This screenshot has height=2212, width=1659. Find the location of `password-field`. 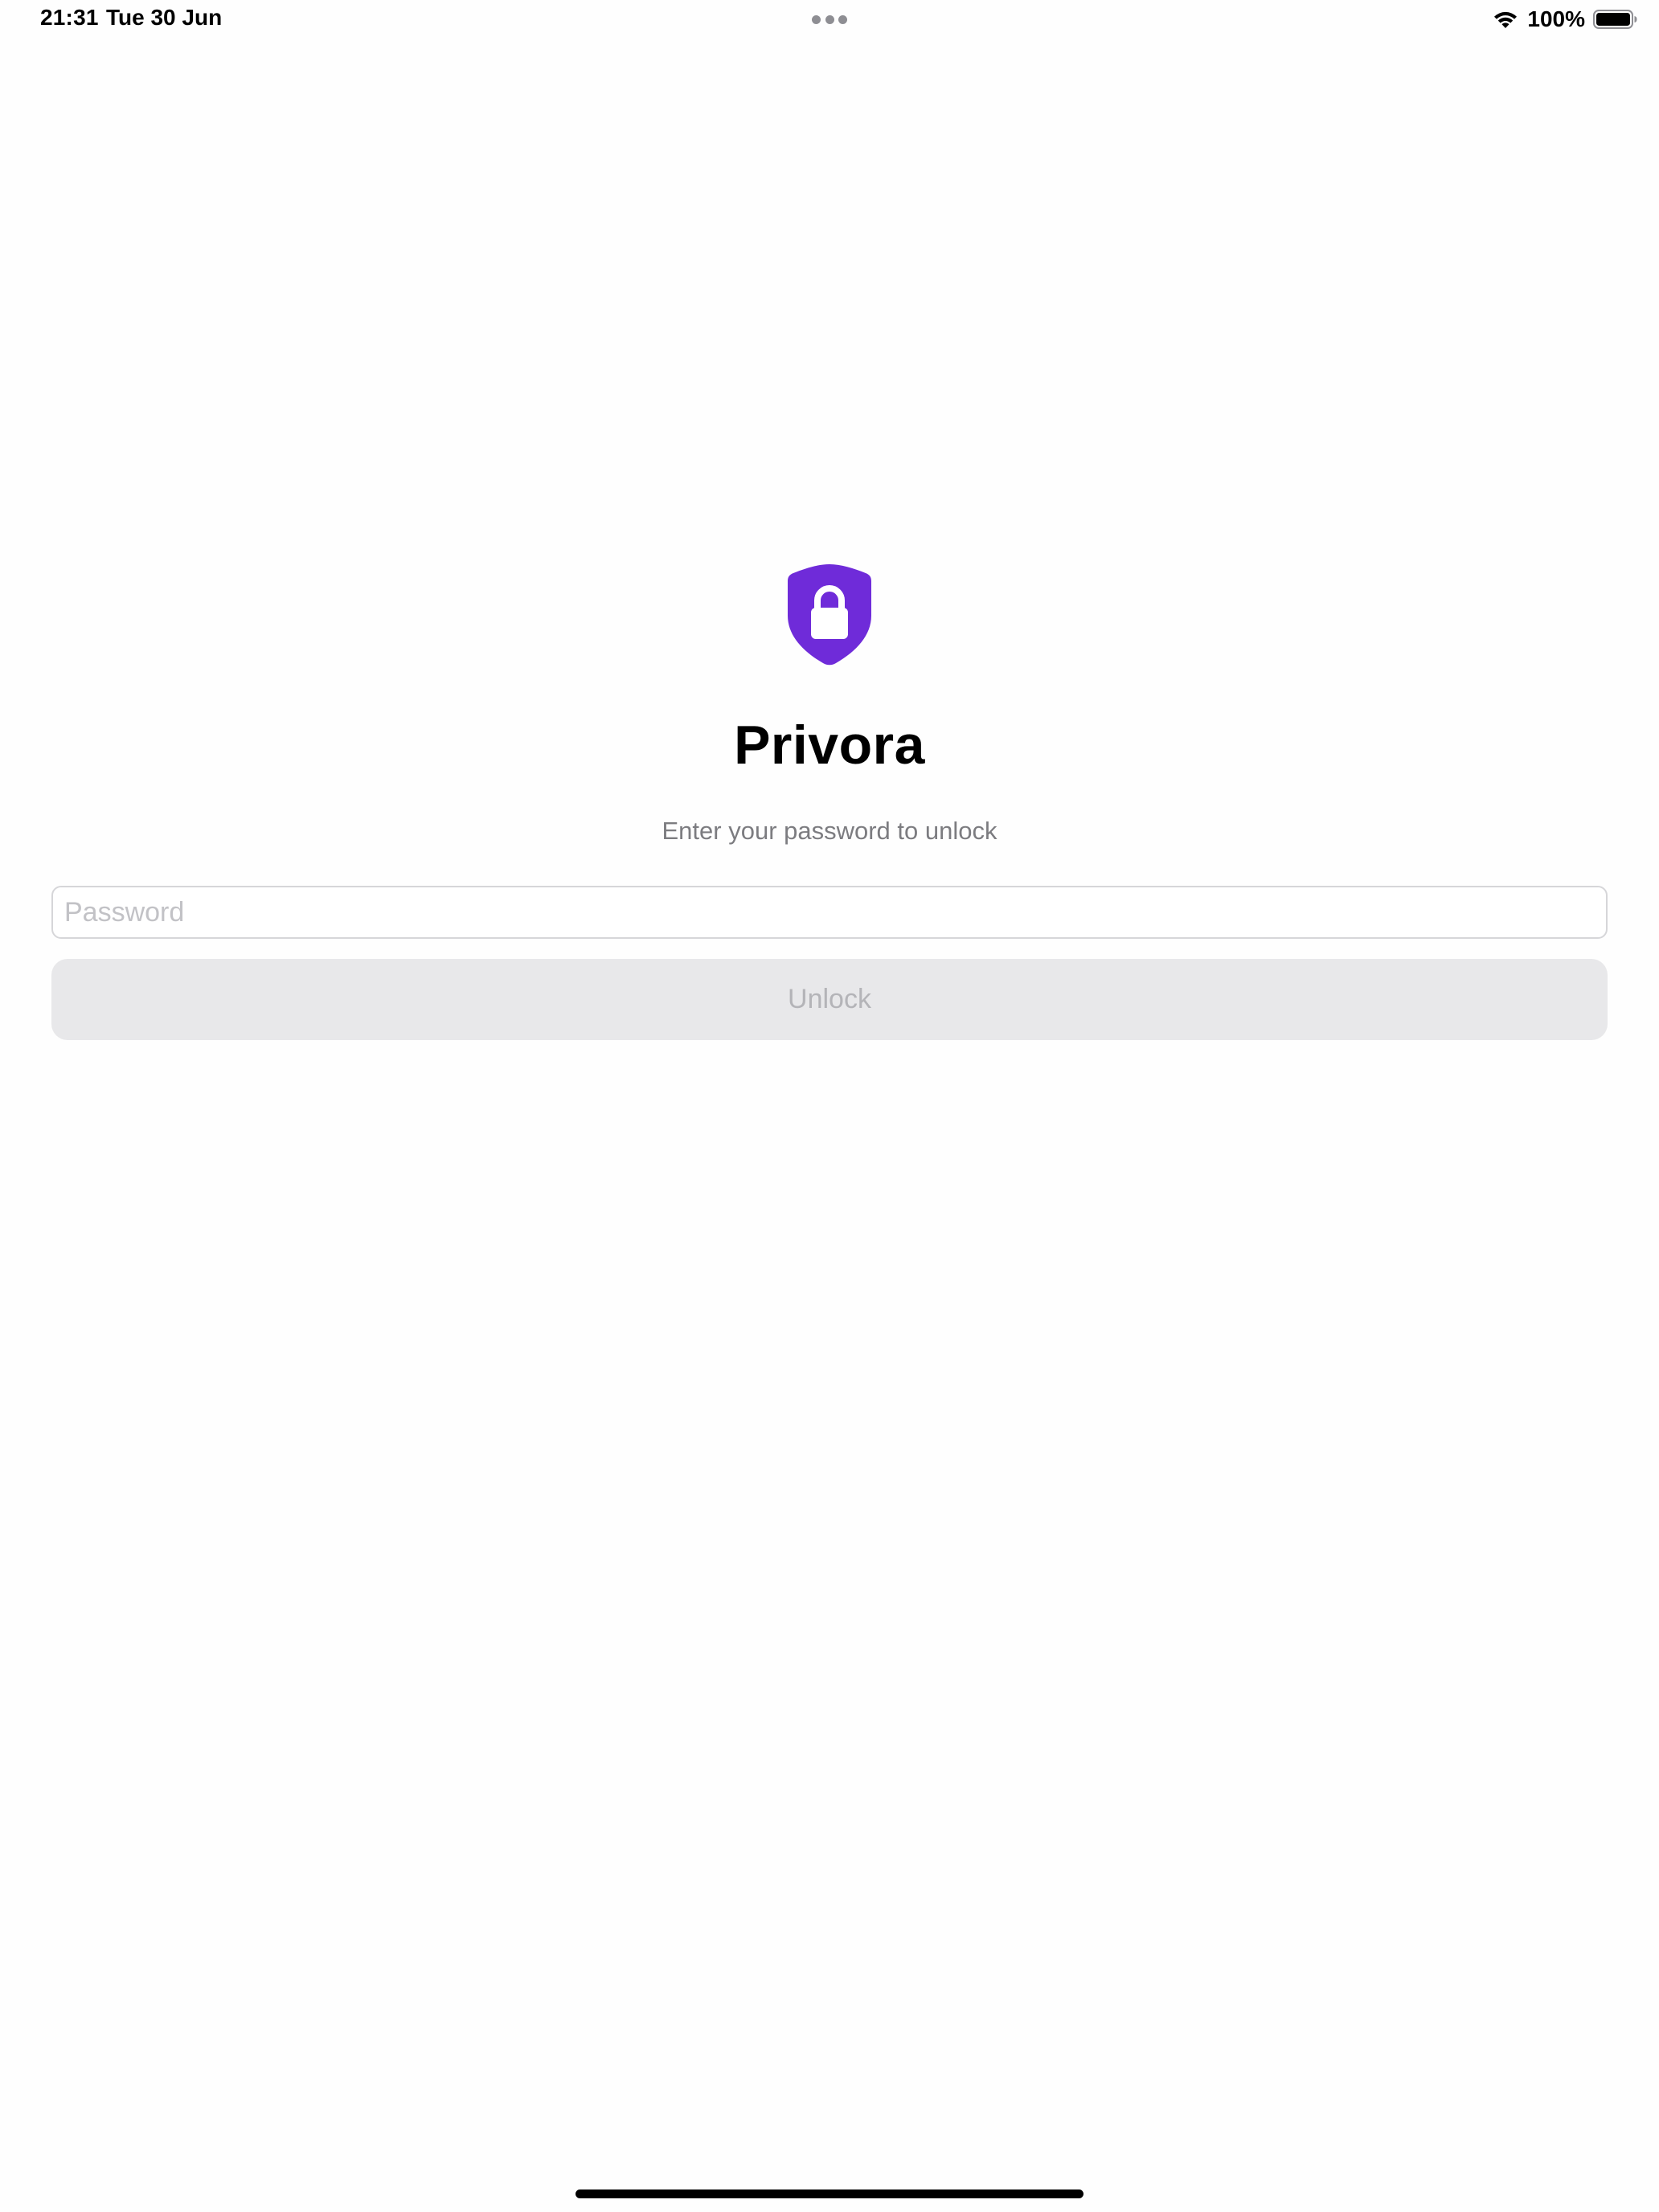

password-field is located at coordinates (829, 912).